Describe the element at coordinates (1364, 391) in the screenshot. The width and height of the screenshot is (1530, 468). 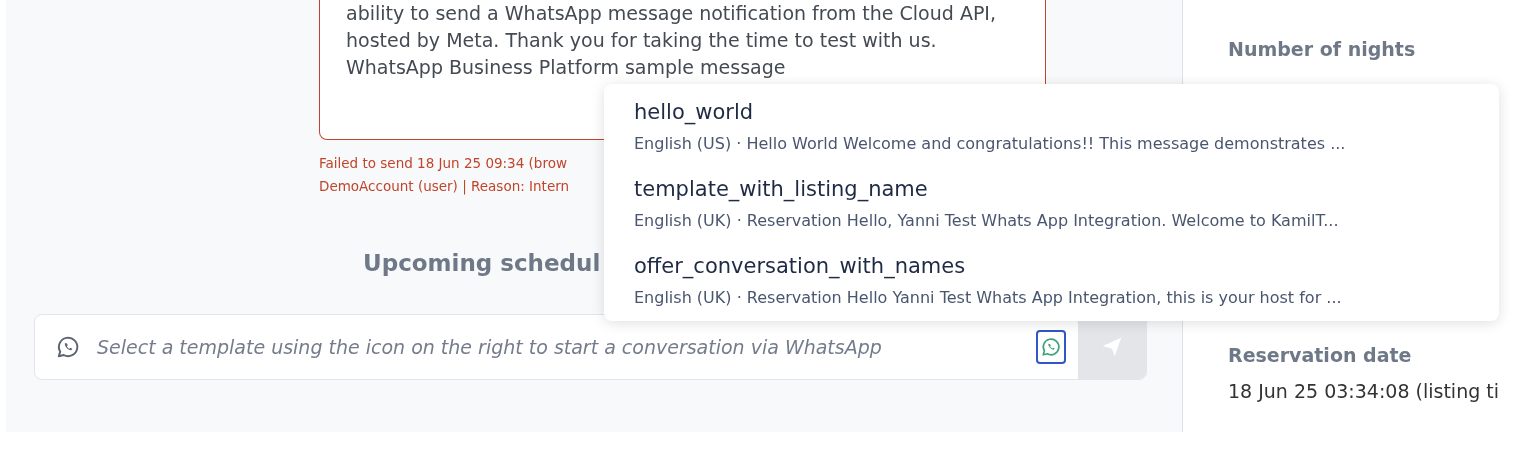
I see `detail-value: 18 Jun 25 03:34:08 (listing ti` at that location.